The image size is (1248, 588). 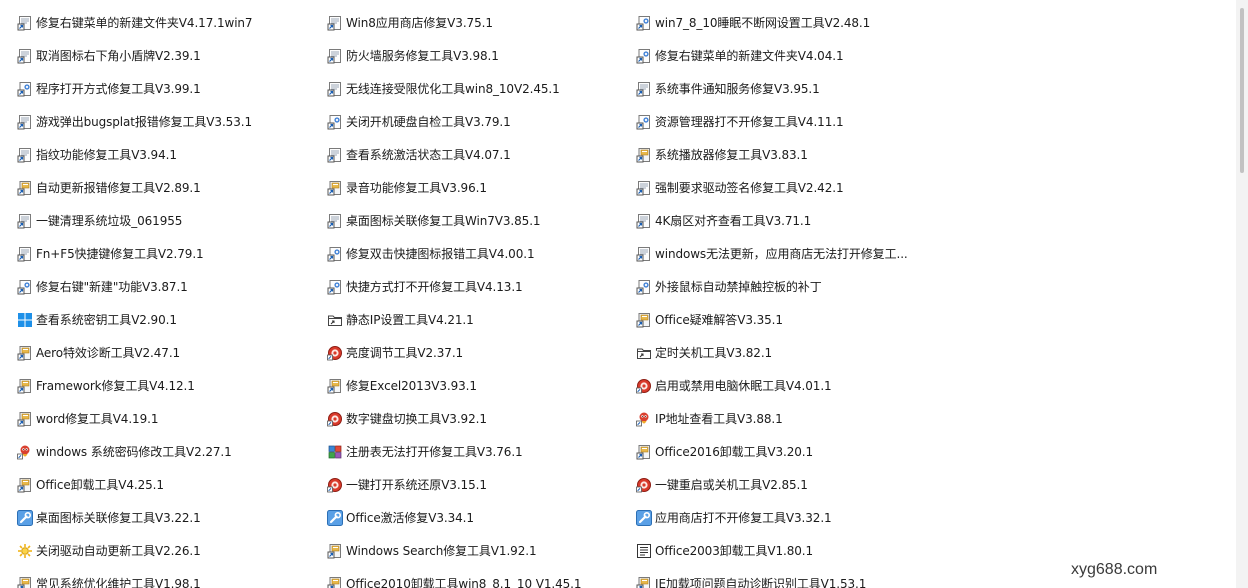 I want to click on windows-logo-icon, so click(x=25, y=320).